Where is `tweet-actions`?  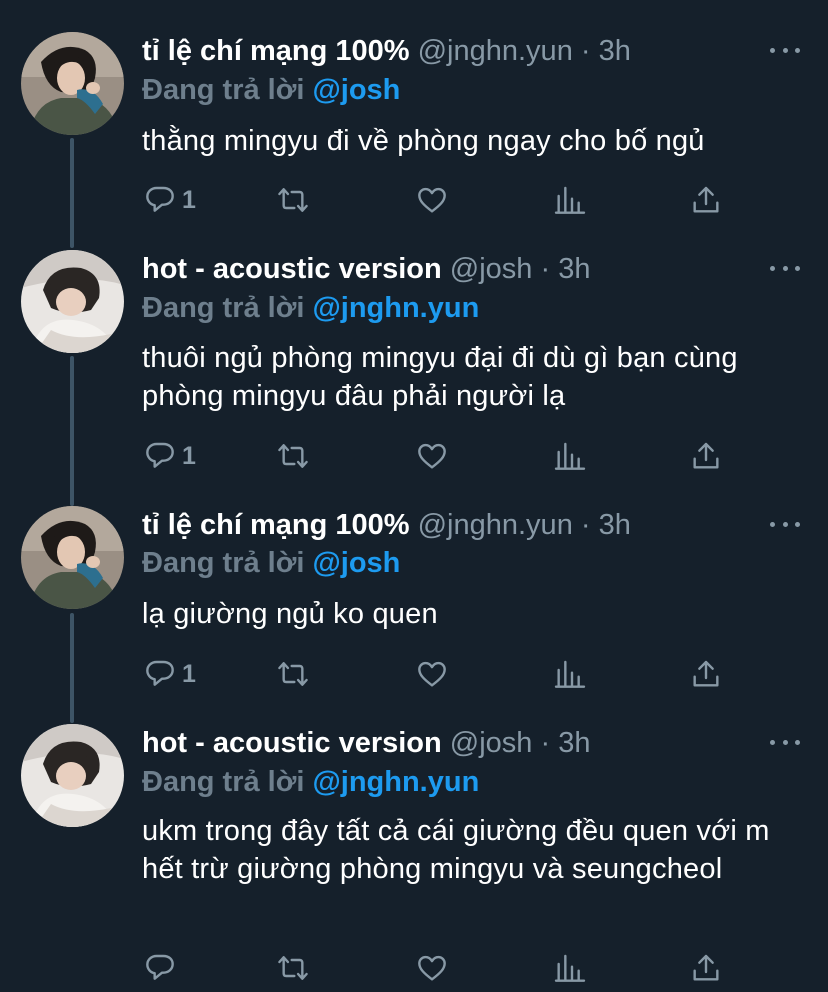
tweet-actions is located at coordinates (442, 968).